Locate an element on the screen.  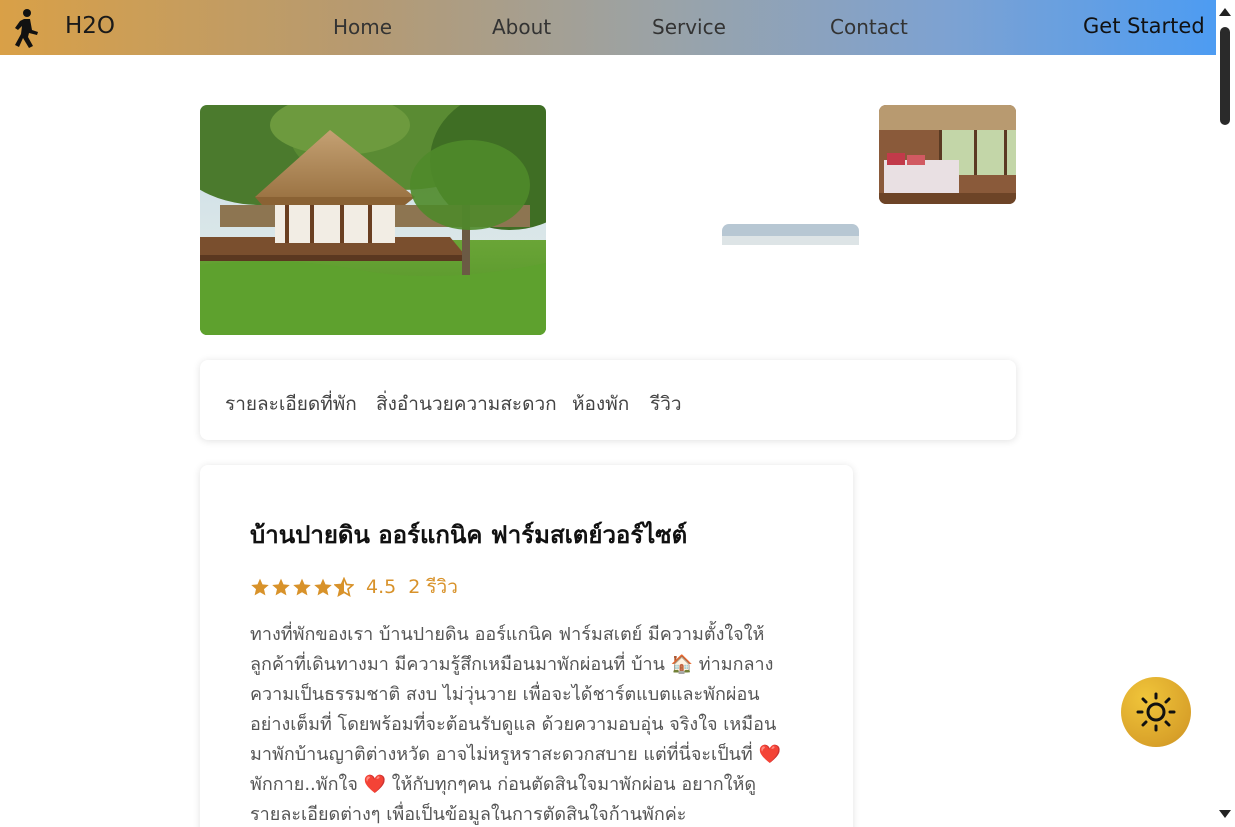
scroll-up-arrow-icon is located at coordinates (1225, 12).